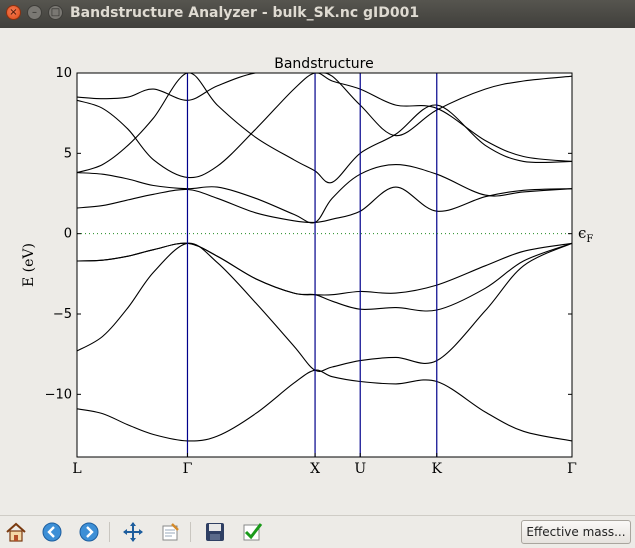 This screenshot has height=548, width=635. I want to click on x-tick-label-K: K, so click(437, 469).